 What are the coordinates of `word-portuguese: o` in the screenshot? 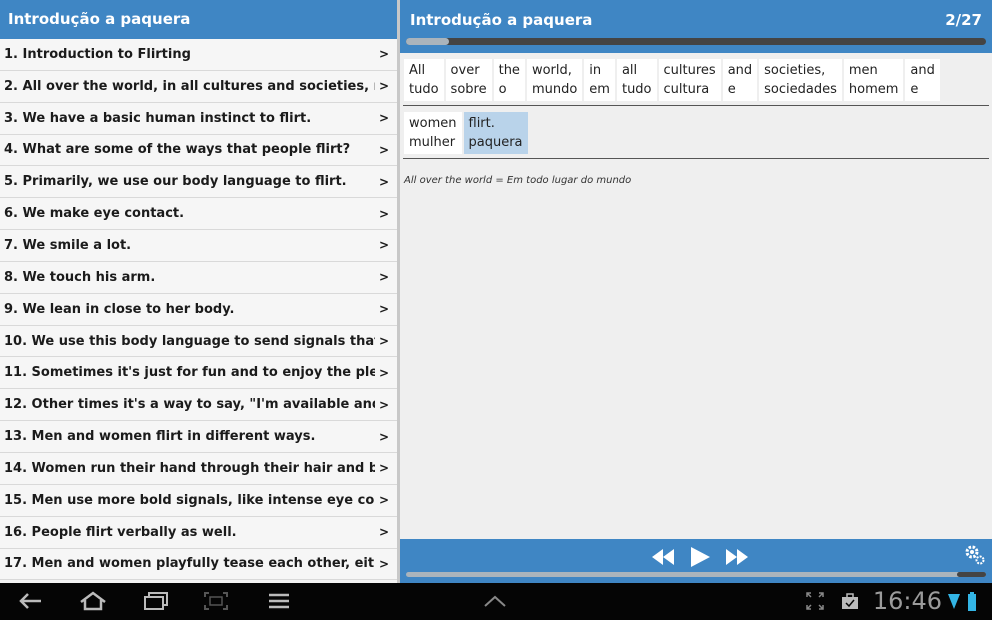 It's located at (502, 89).